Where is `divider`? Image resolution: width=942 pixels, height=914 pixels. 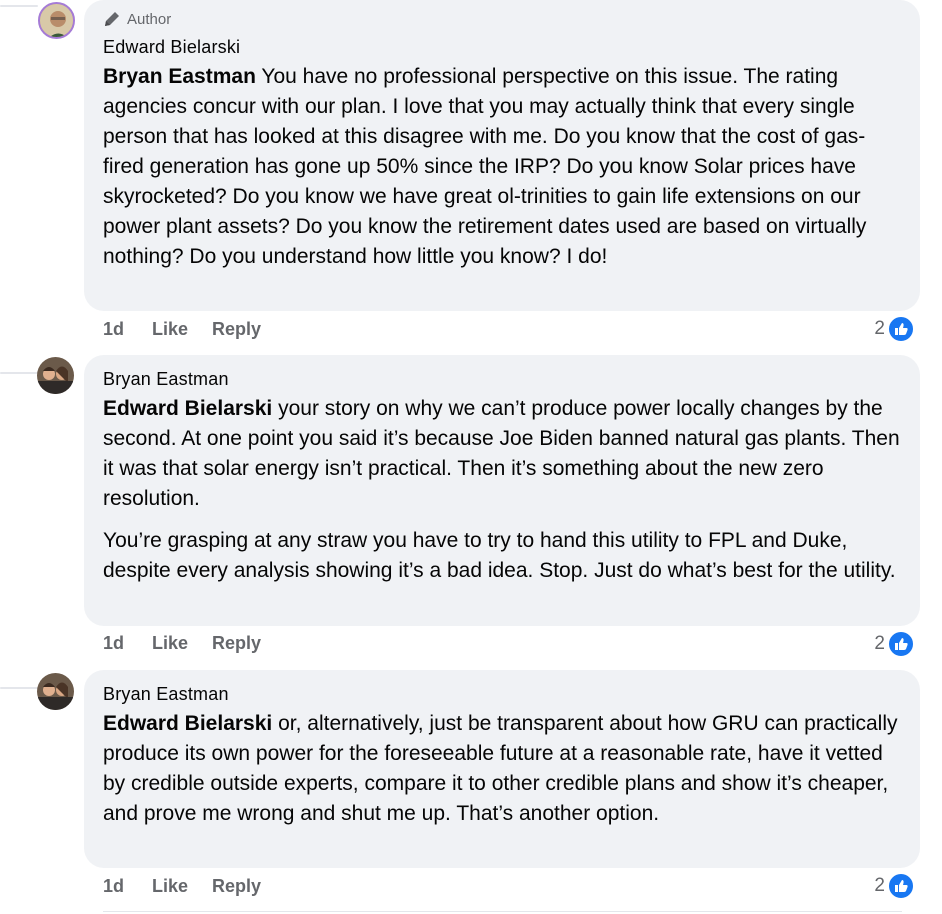
divider is located at coordinates (502, 911).